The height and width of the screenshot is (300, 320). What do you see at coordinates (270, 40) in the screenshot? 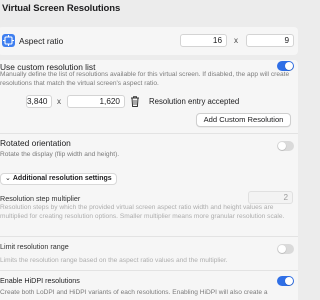
I see `aspect-height-input: 9` at bounding box center [270, 40].